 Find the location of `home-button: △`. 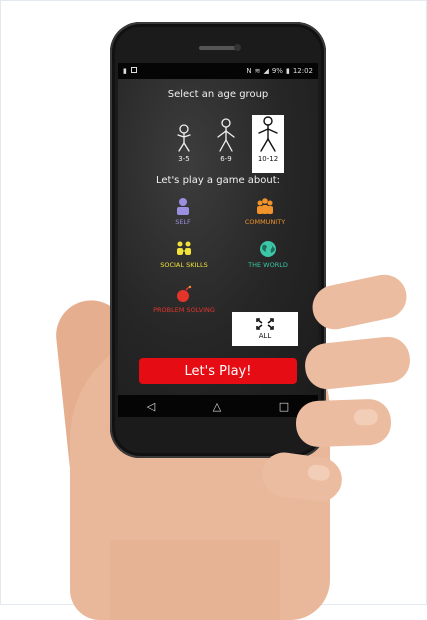

home-button: △ is located at coordinates (217, 406).